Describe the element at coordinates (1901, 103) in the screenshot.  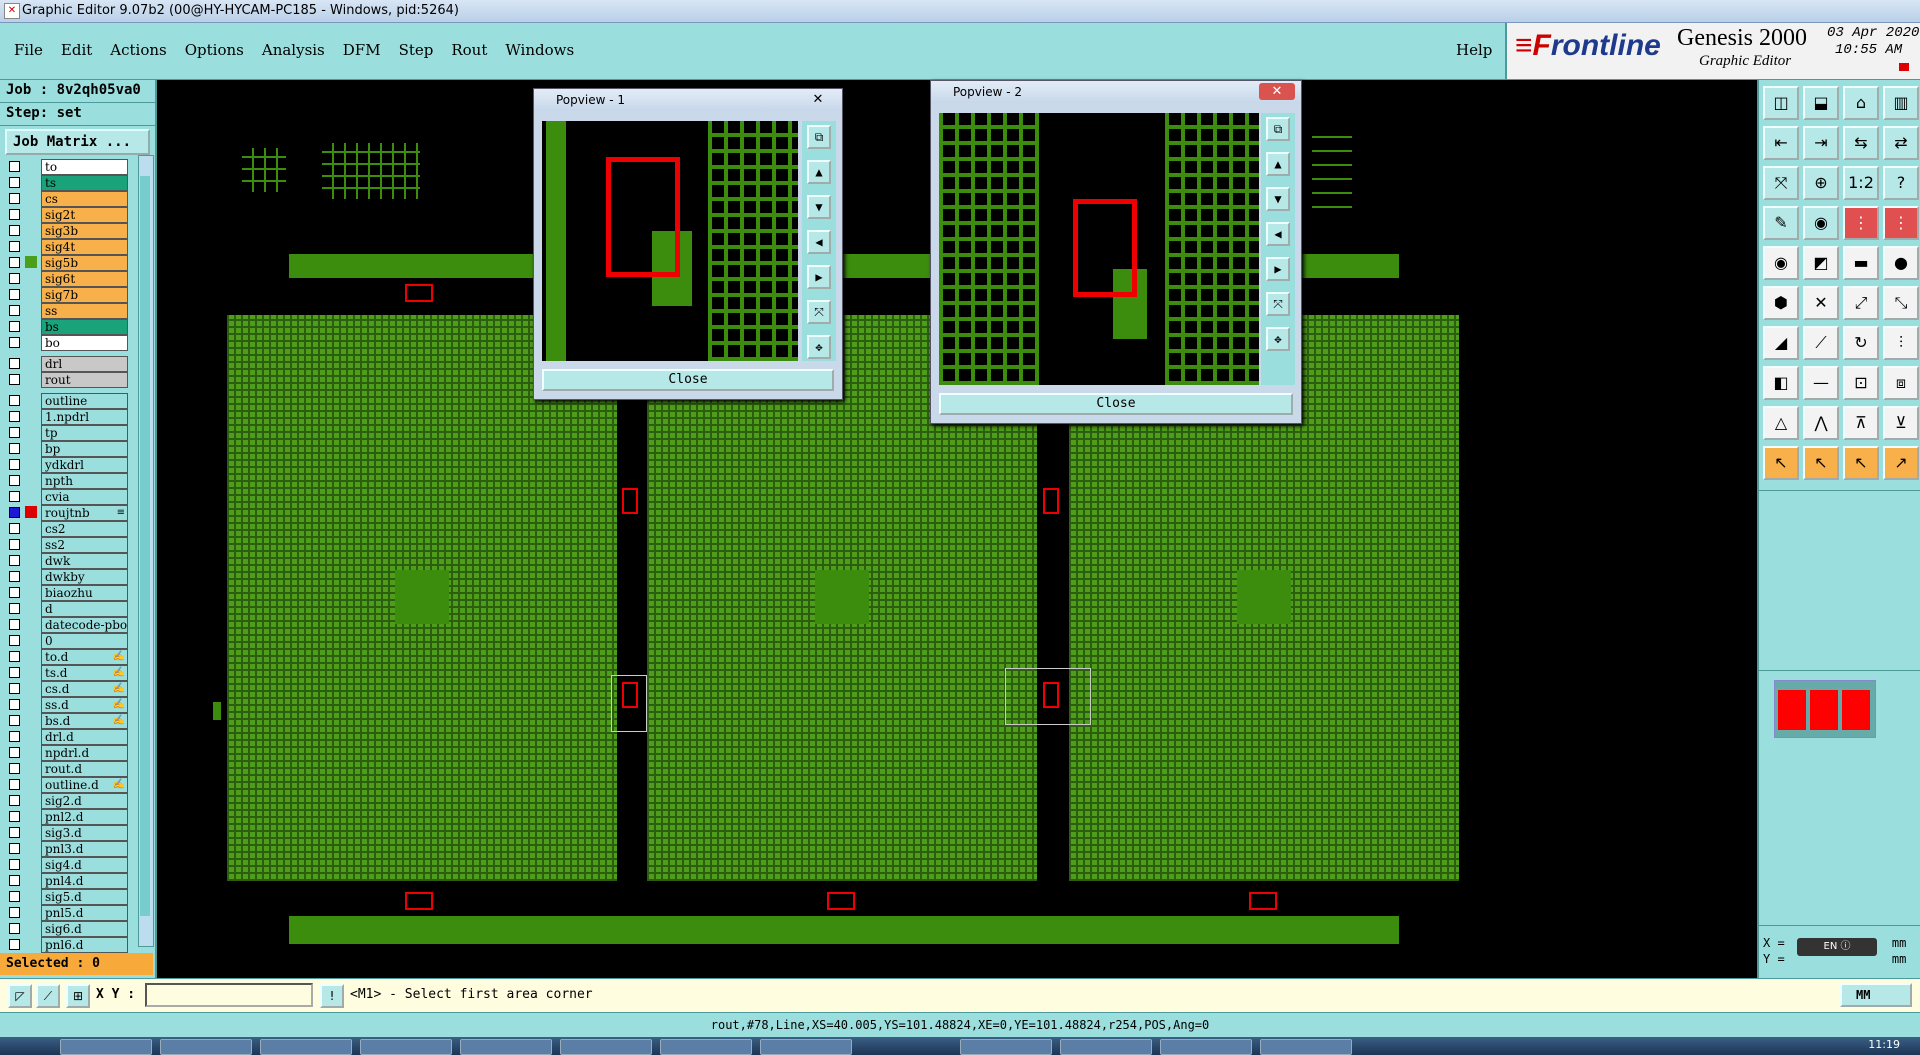
I see `layout-icon: ▥` at that location.